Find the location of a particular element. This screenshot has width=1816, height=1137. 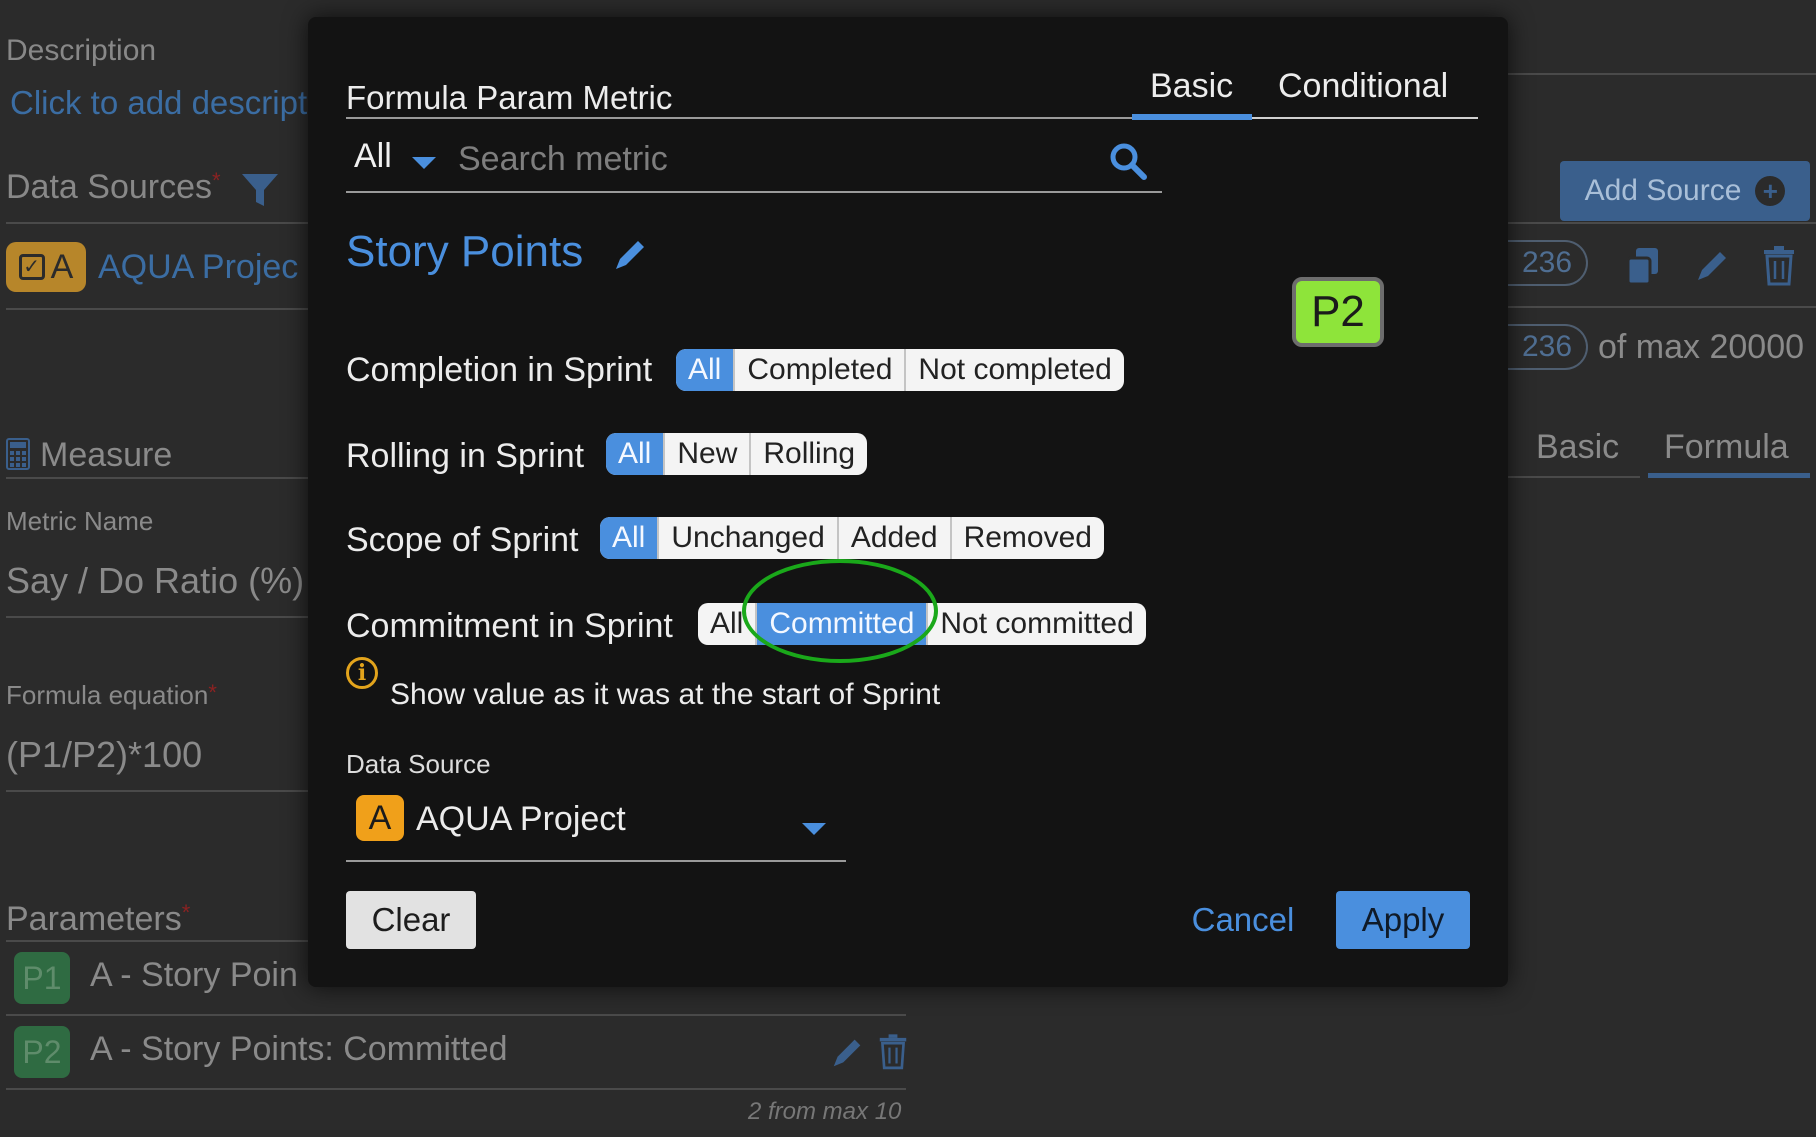

description-link: Click to add descripti is located at coordinates (162, 103).